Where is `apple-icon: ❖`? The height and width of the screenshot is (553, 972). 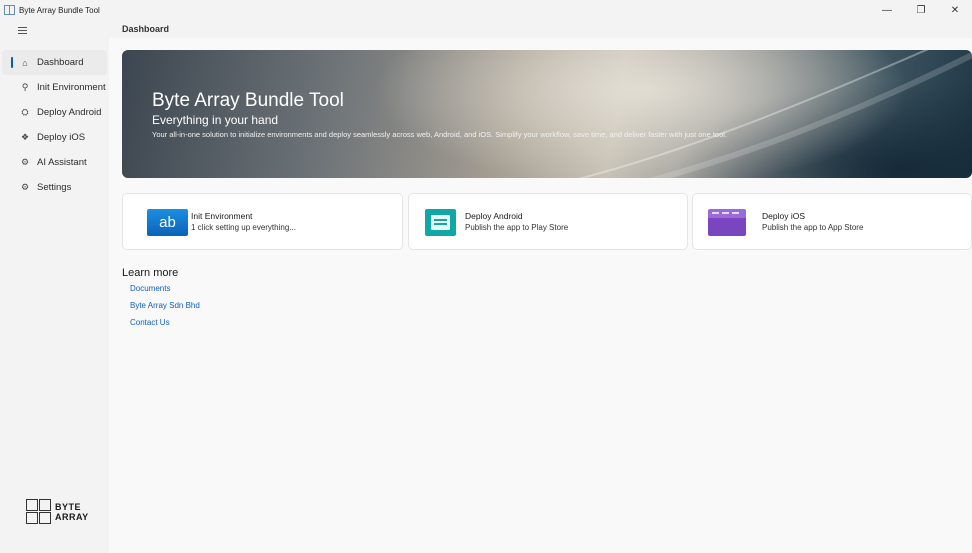
apple-icon: ❖ is located at coordinates (25, 137).